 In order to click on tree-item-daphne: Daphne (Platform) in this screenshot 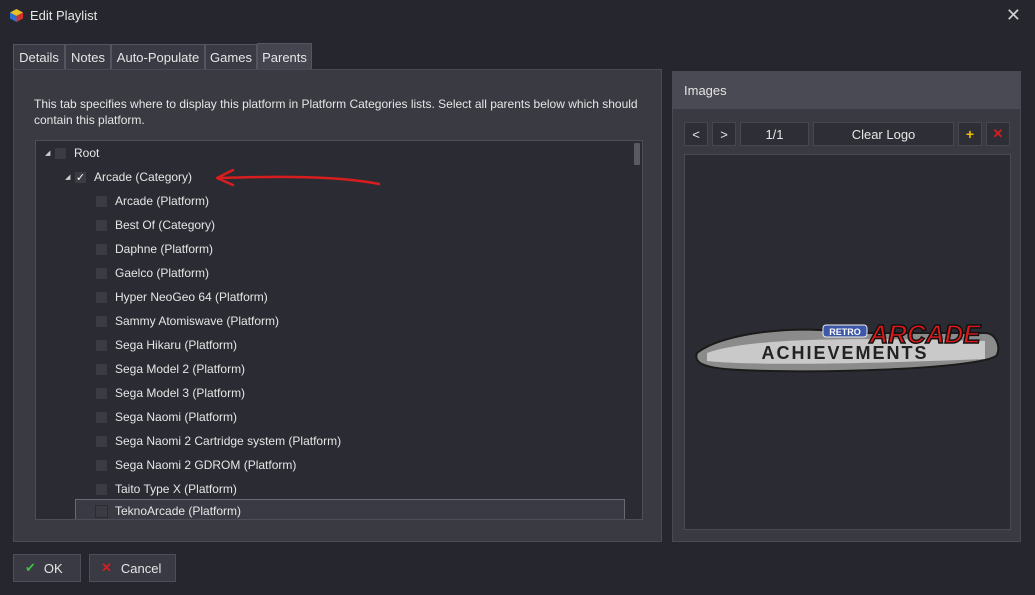, I will do `click(154, 249)`.